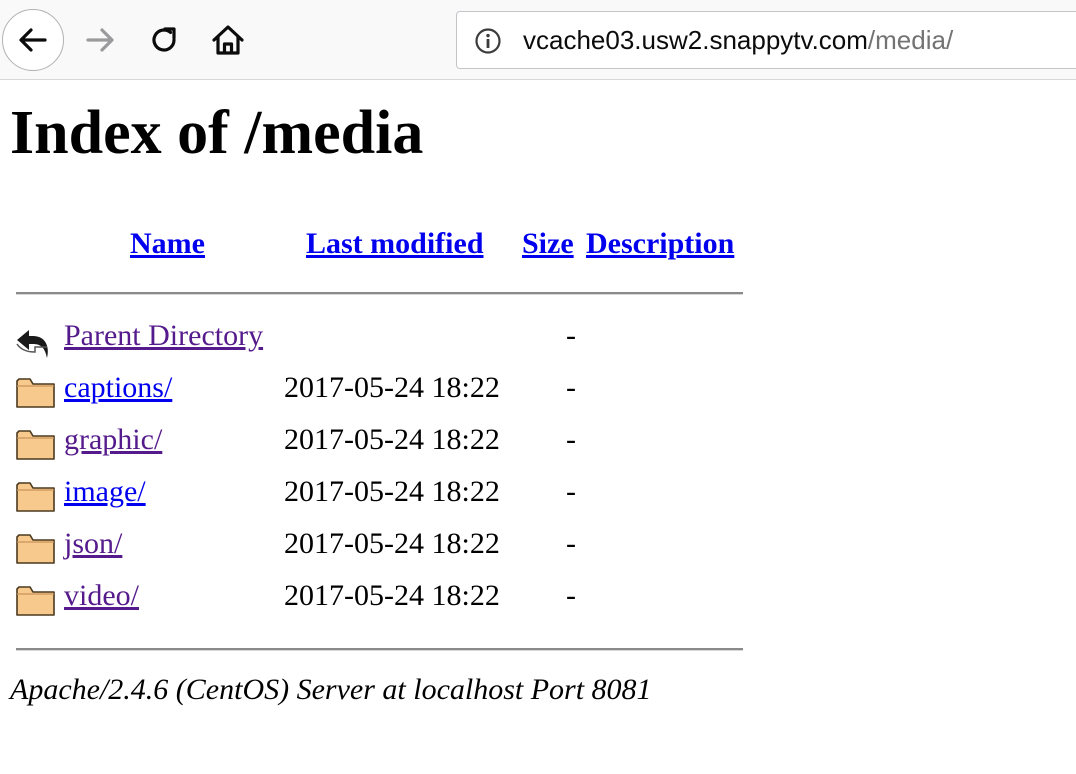  I want to click on table-row: video/ 2017-05-24 18:22 -, so click(380, 598).